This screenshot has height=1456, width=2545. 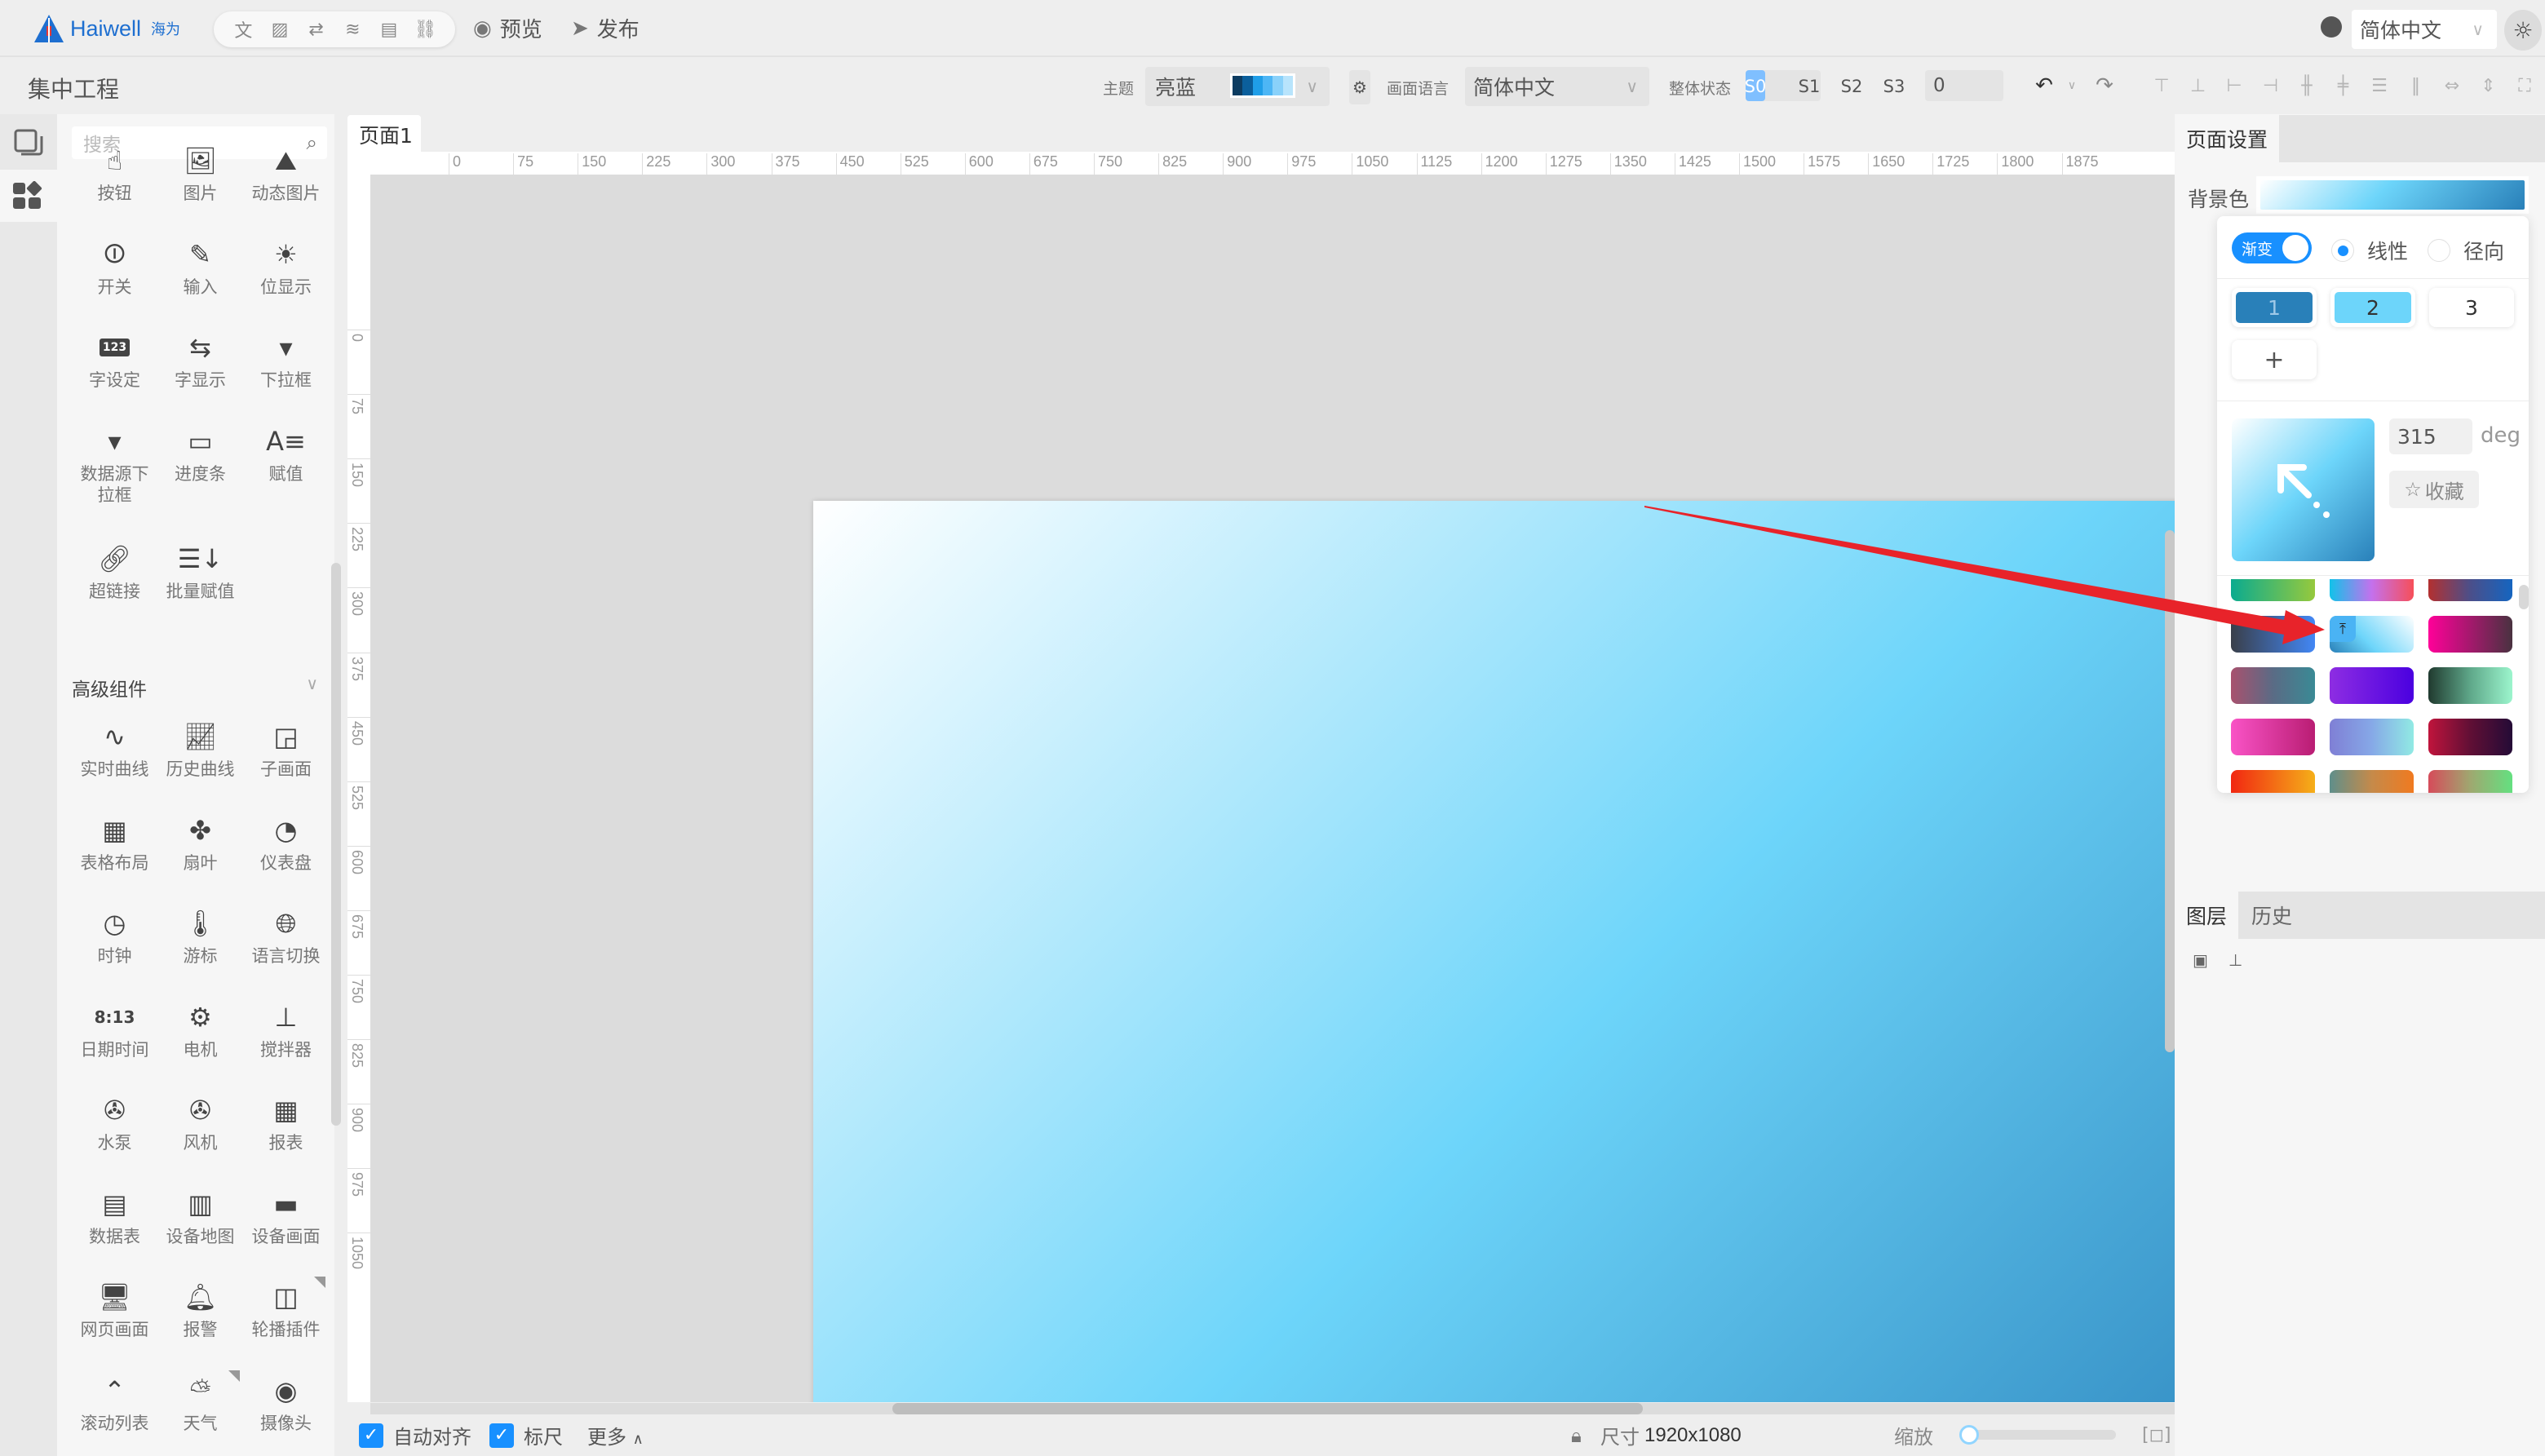 I want to click on component-motor: ⚙ 电机, so click(x=200, y=1031).